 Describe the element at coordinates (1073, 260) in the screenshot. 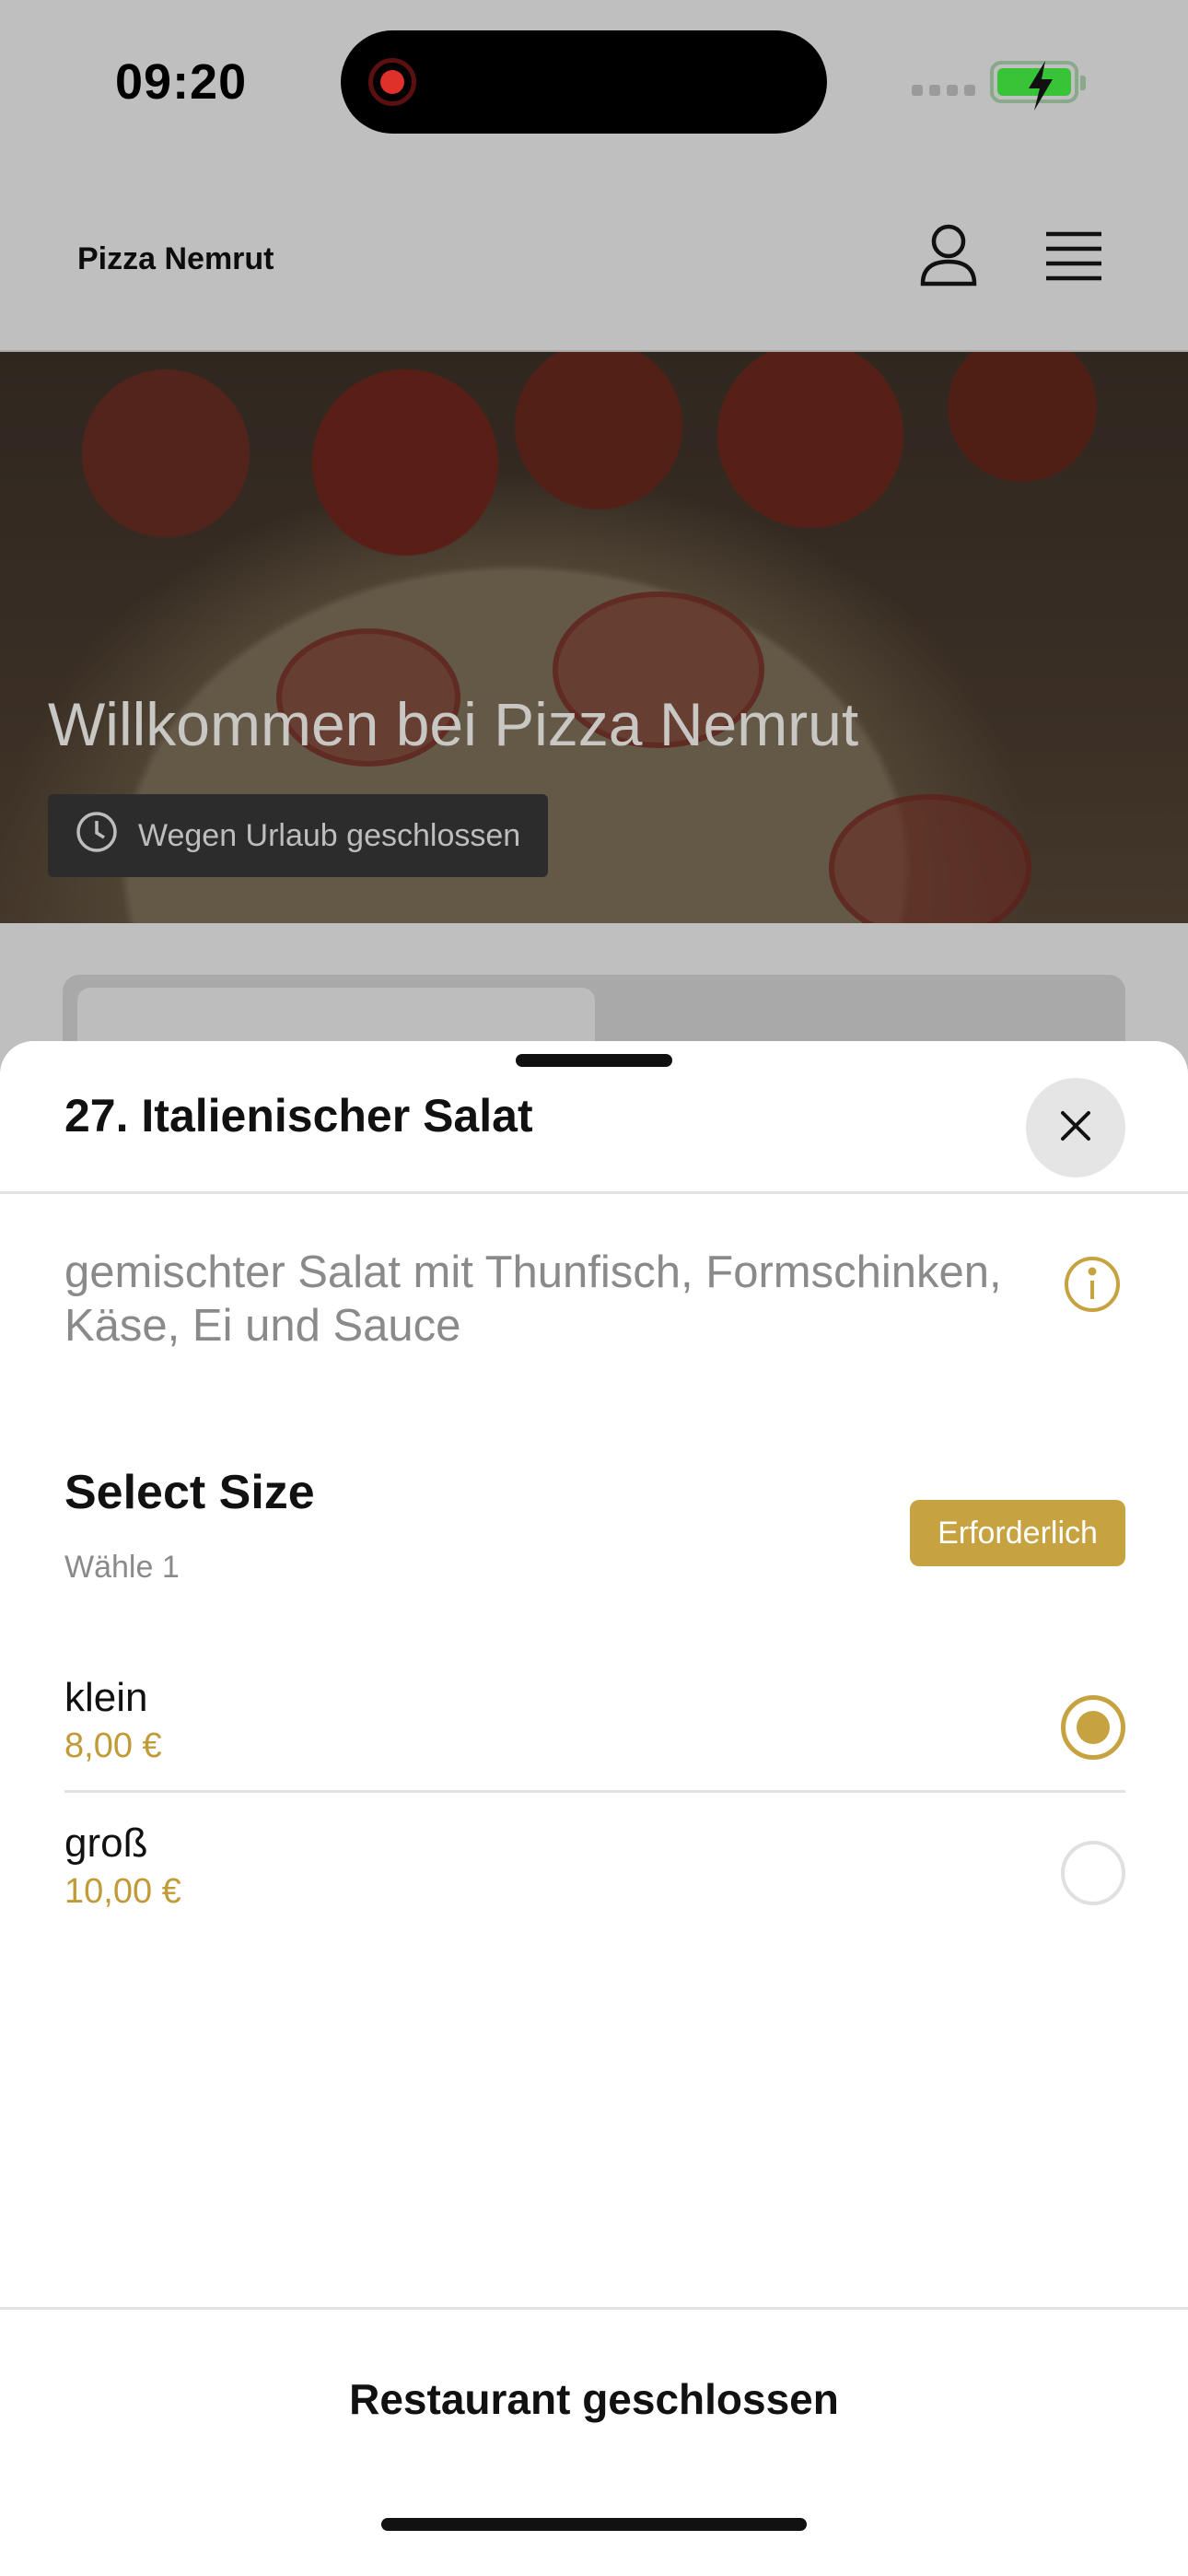

I see `menu-icon` at that location.